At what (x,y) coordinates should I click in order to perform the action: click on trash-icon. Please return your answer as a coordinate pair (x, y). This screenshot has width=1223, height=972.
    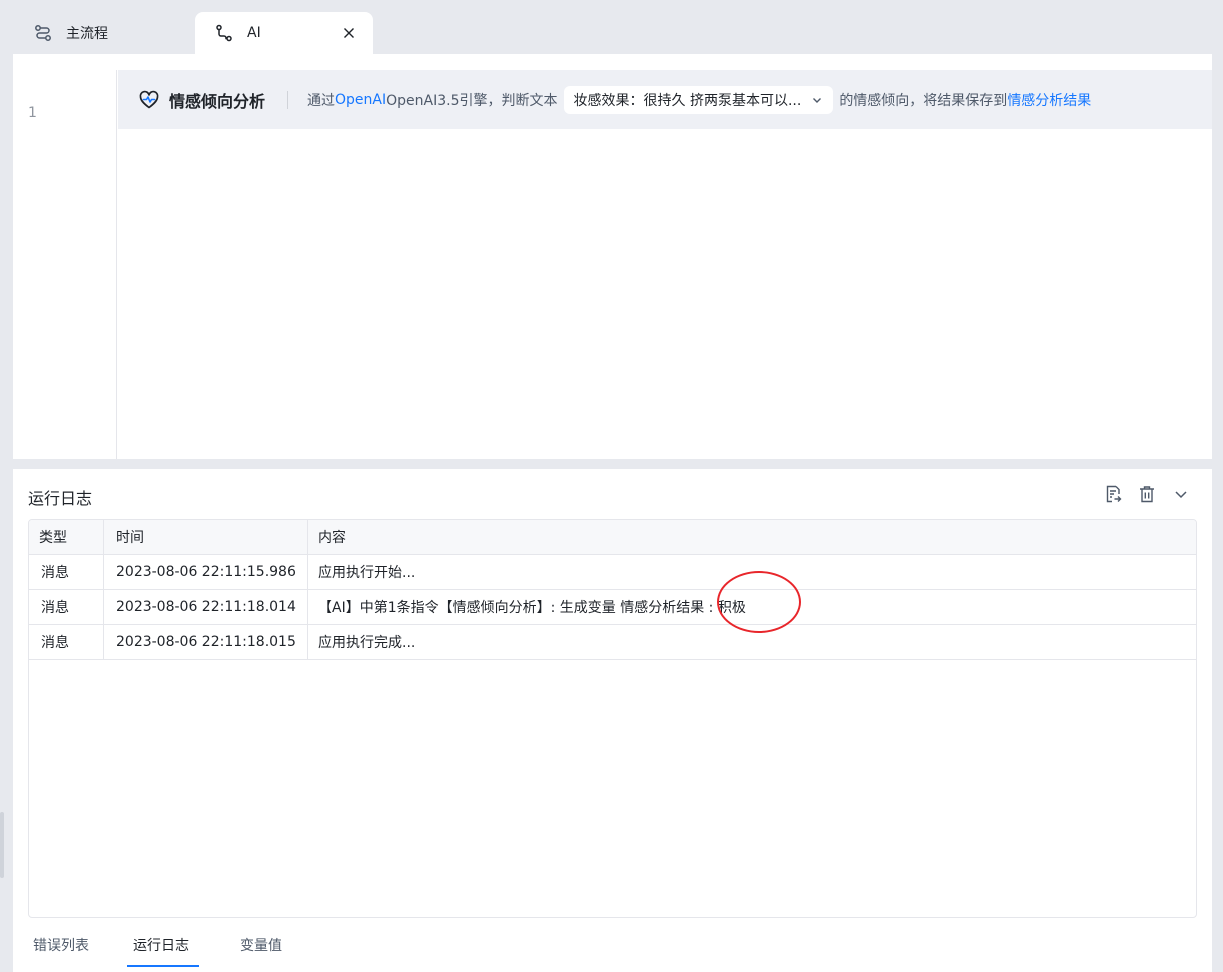
    Looking at the image, I should click on (1147, 494).